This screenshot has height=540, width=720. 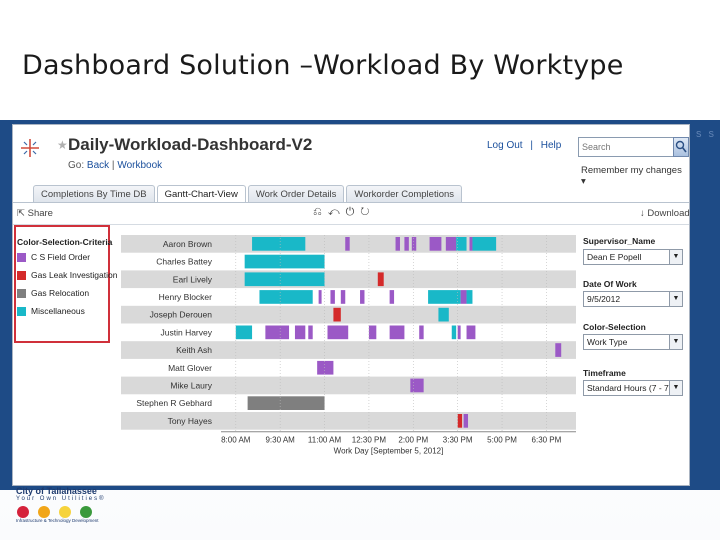 What do you see at coordinates (21, 213) in the screenshot?
I see `share-icon: ⇱` at bounding box center [21, 213].